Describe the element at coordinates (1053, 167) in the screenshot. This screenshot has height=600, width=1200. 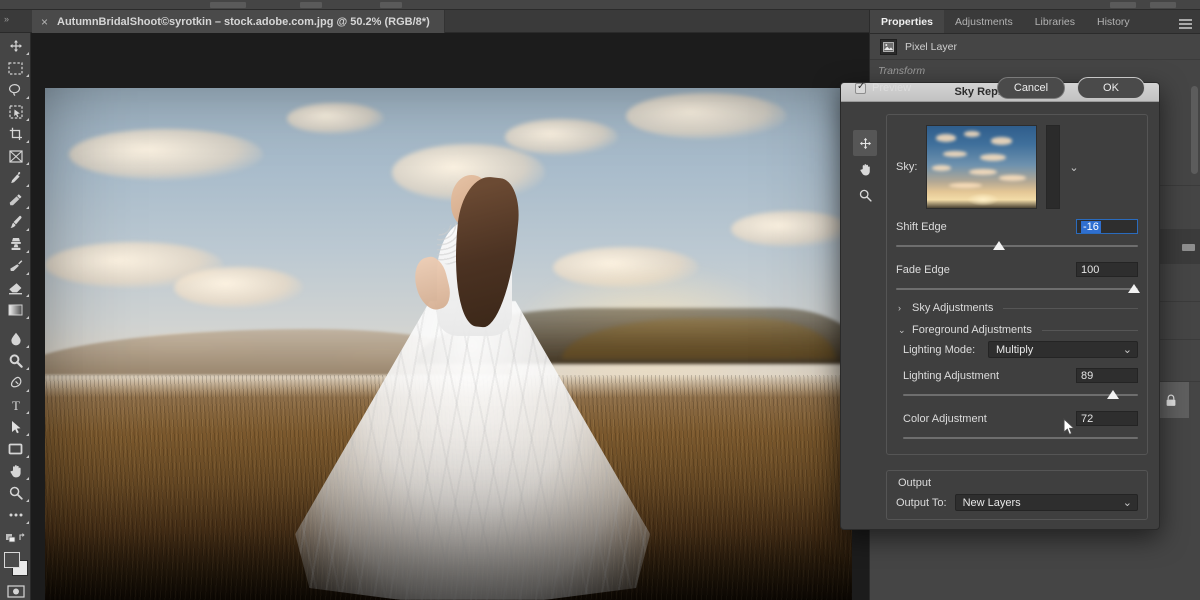
I see `sky-preset-scroll` at that location.